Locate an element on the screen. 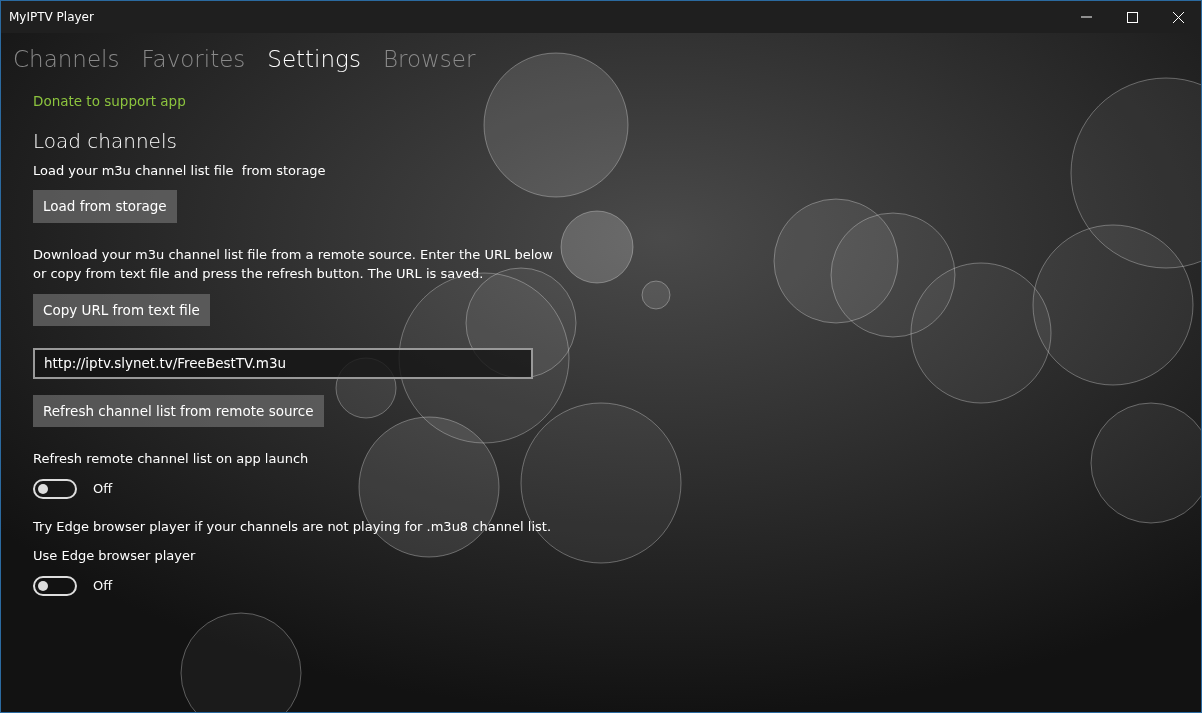  setting-description: Refresh remote channel list on app launch is located at coordinates (171, 459).